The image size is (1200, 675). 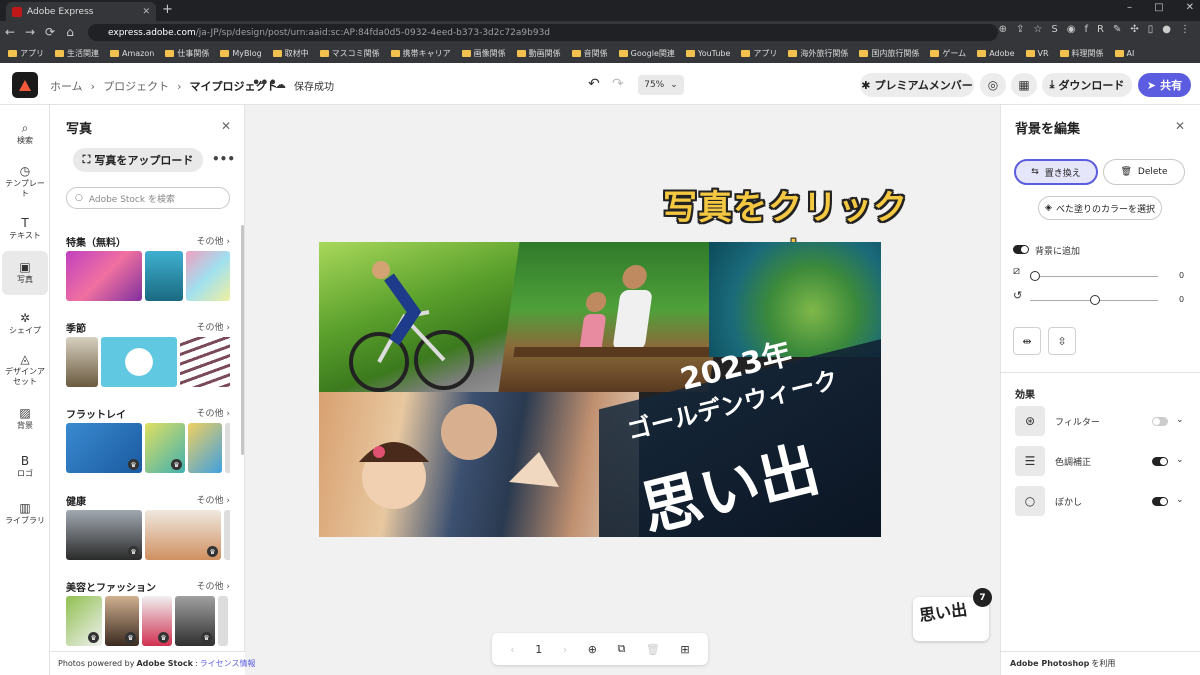 What do you see at coordinates (290, 53) in the screenshot?
I see `bookmark-item: 取材中` at bounding box center [290, 53].